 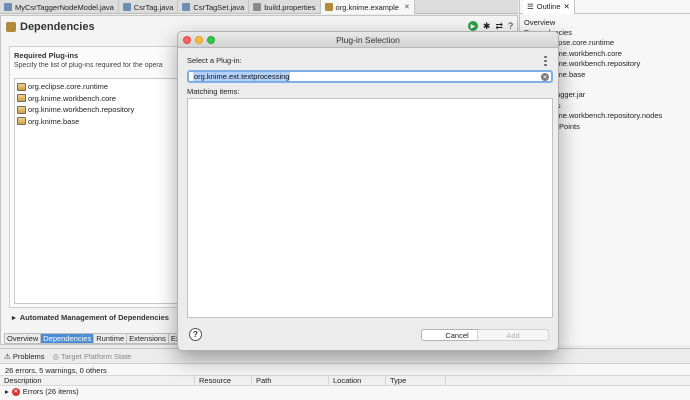 I want to click on editor-tab-label: build.properties, so click(x=290, y=7).